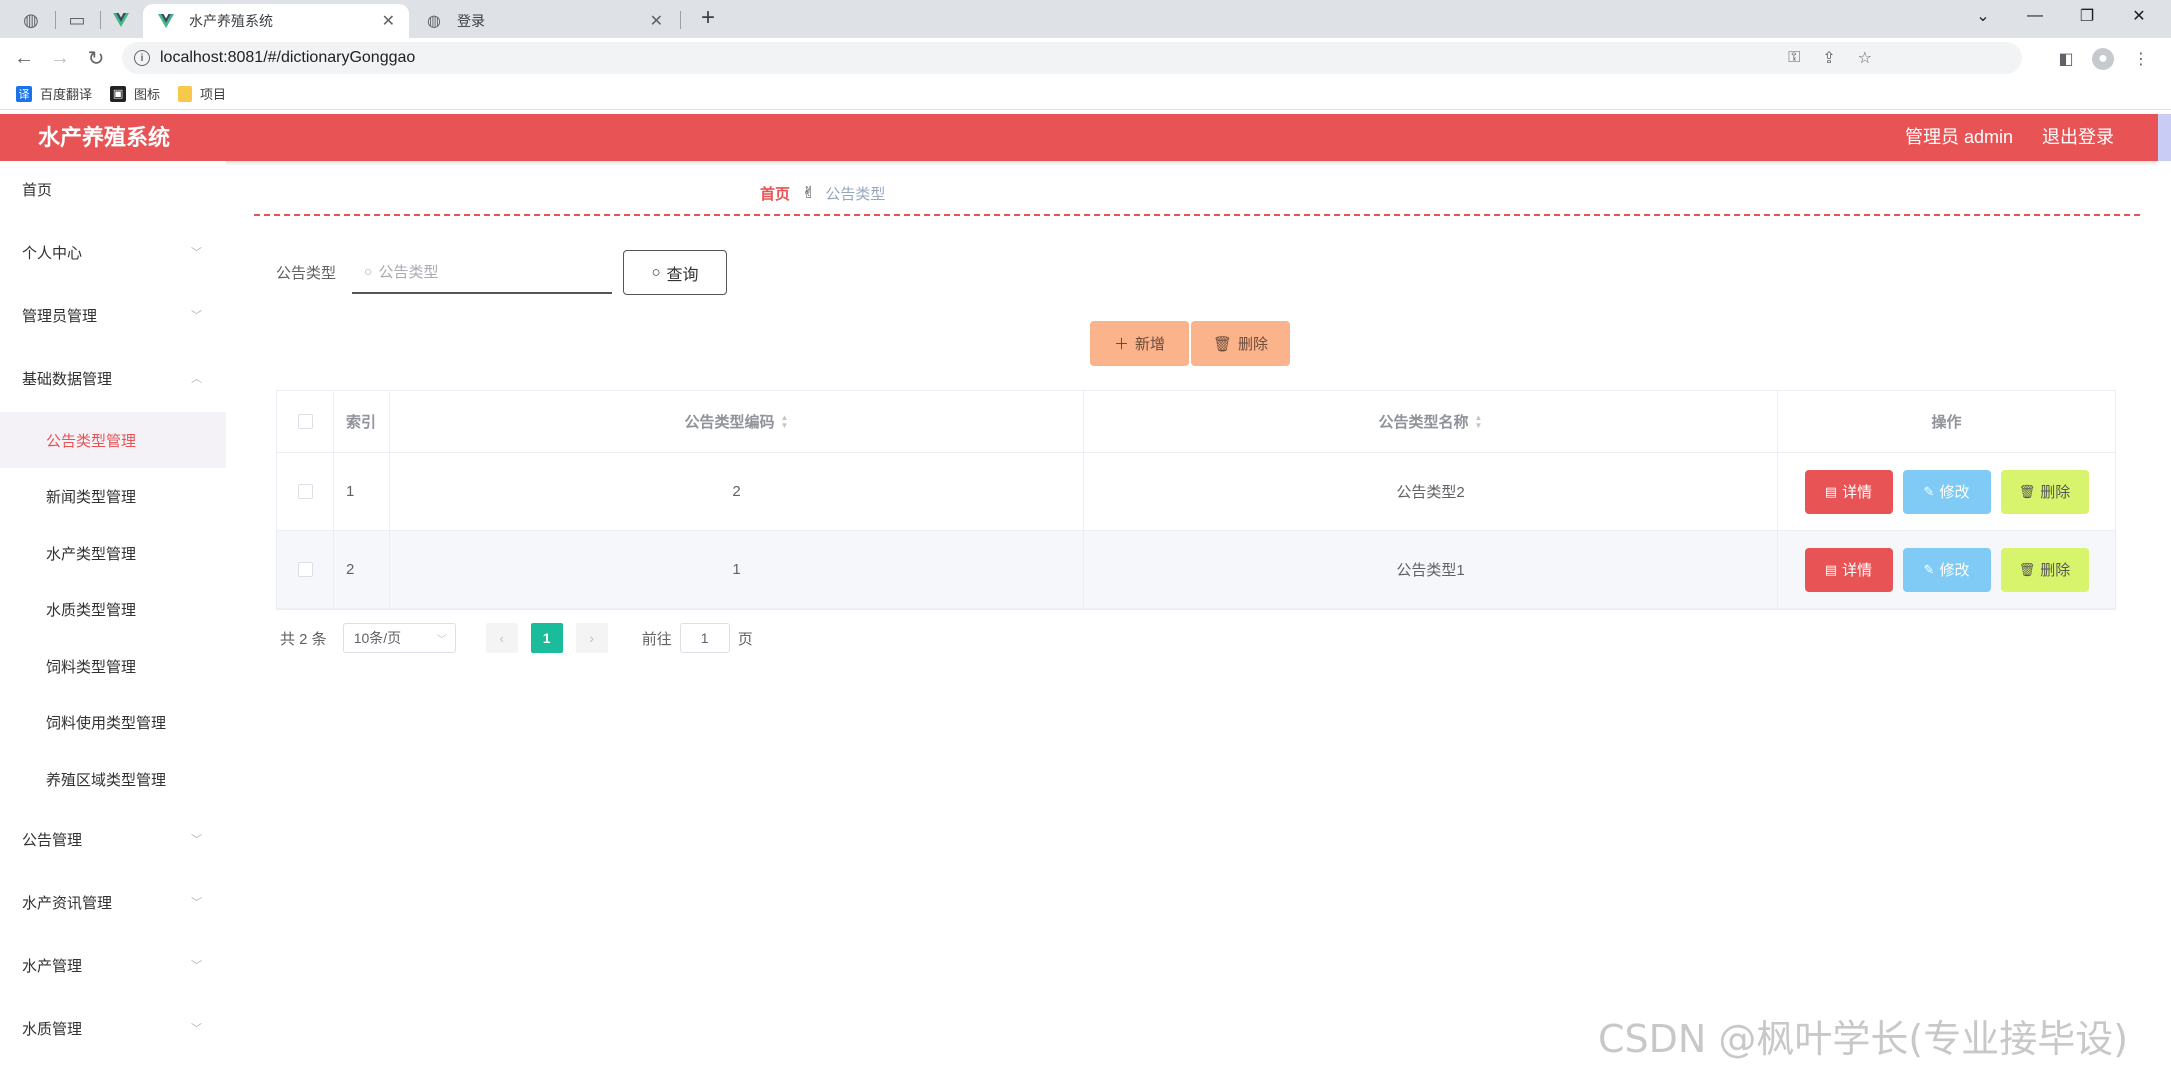 The width and height of the screenshot is (2171, 1071). I want to click on tab-login: ◍ 登录 ✕, so click(544, 21).